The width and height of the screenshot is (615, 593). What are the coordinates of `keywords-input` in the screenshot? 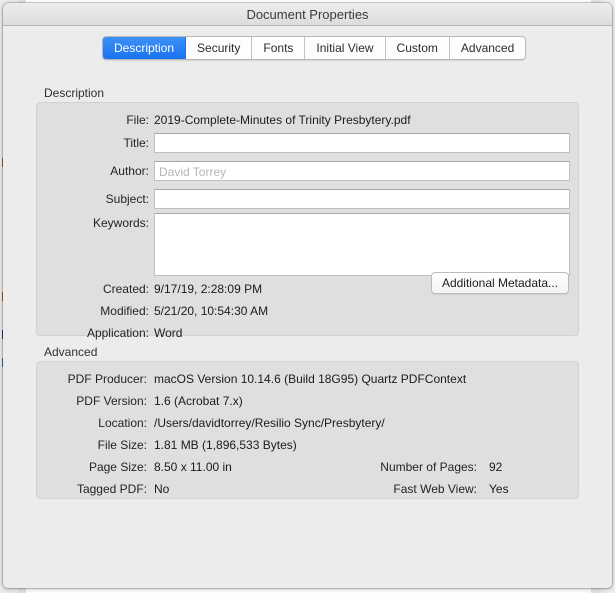 It's located at (362, 244).